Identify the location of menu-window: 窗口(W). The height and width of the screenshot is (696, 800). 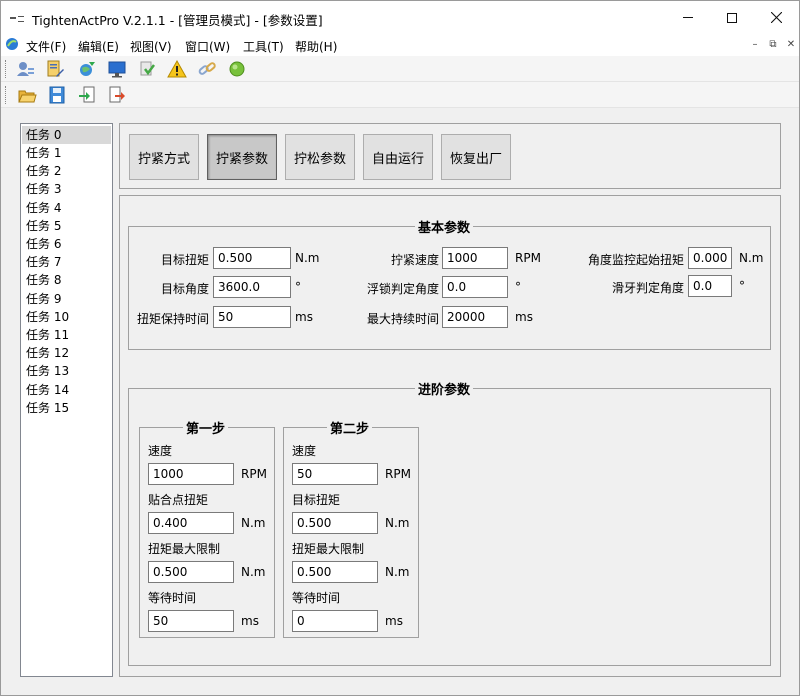
(207, 46).